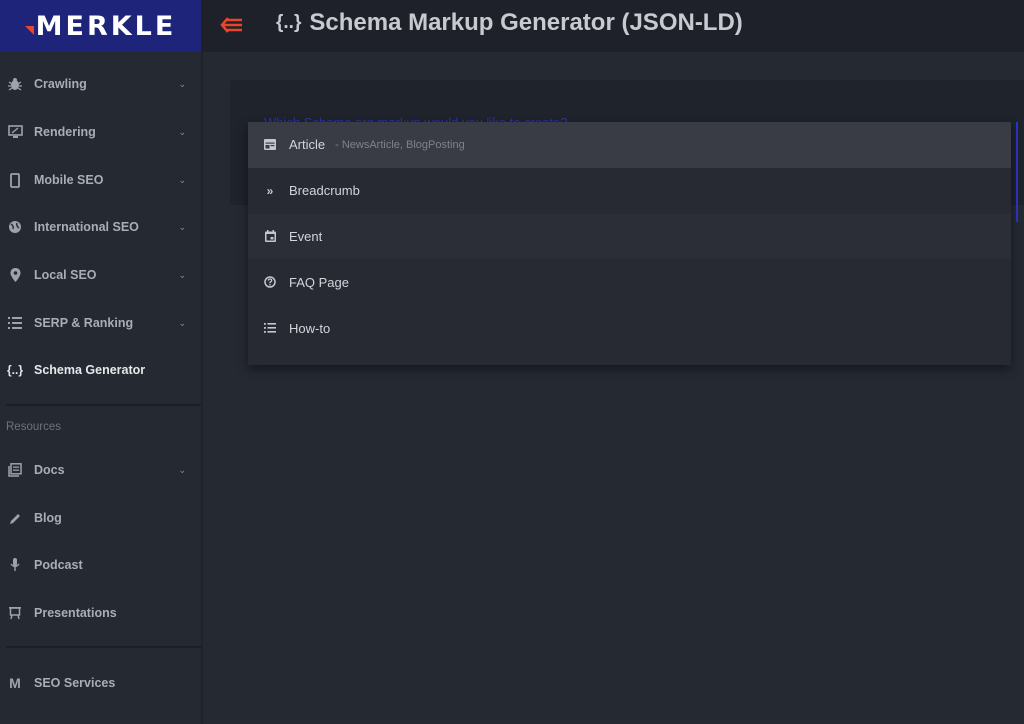  I want to click on monitor-icon, so click(15, 132).